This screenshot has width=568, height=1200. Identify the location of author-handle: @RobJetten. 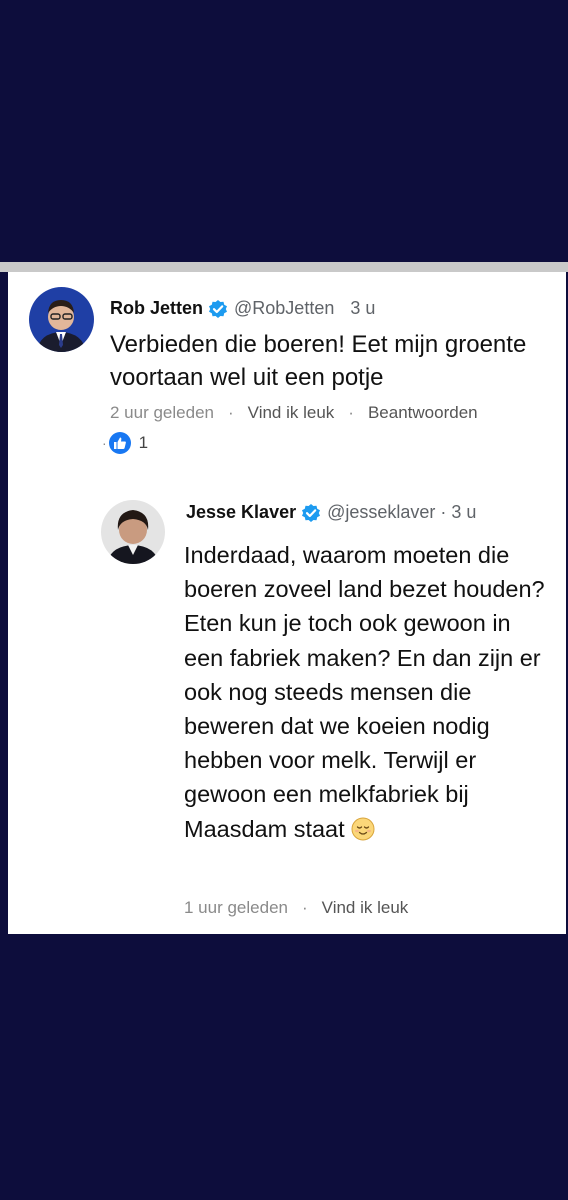
(284, 308).